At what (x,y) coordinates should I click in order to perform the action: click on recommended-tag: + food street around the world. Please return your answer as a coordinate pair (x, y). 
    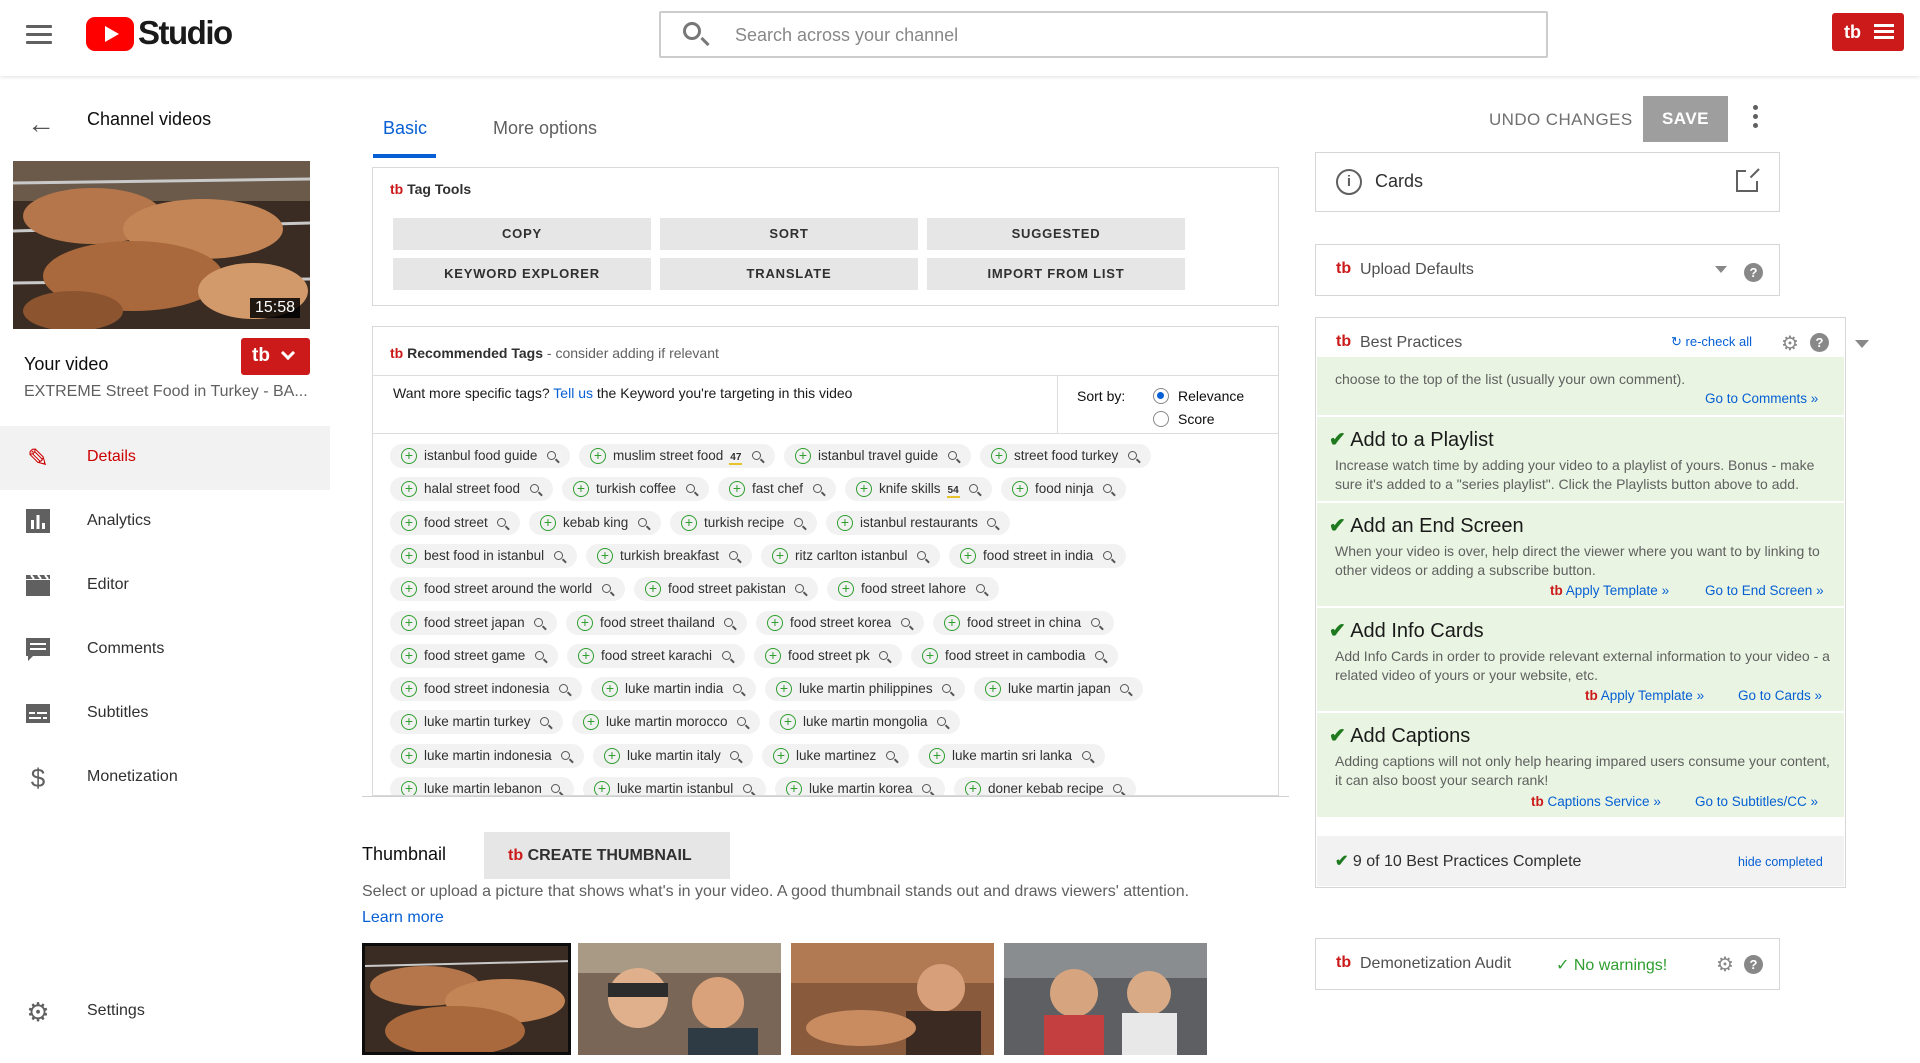
    Looking at the image, I should click on (507, 589).